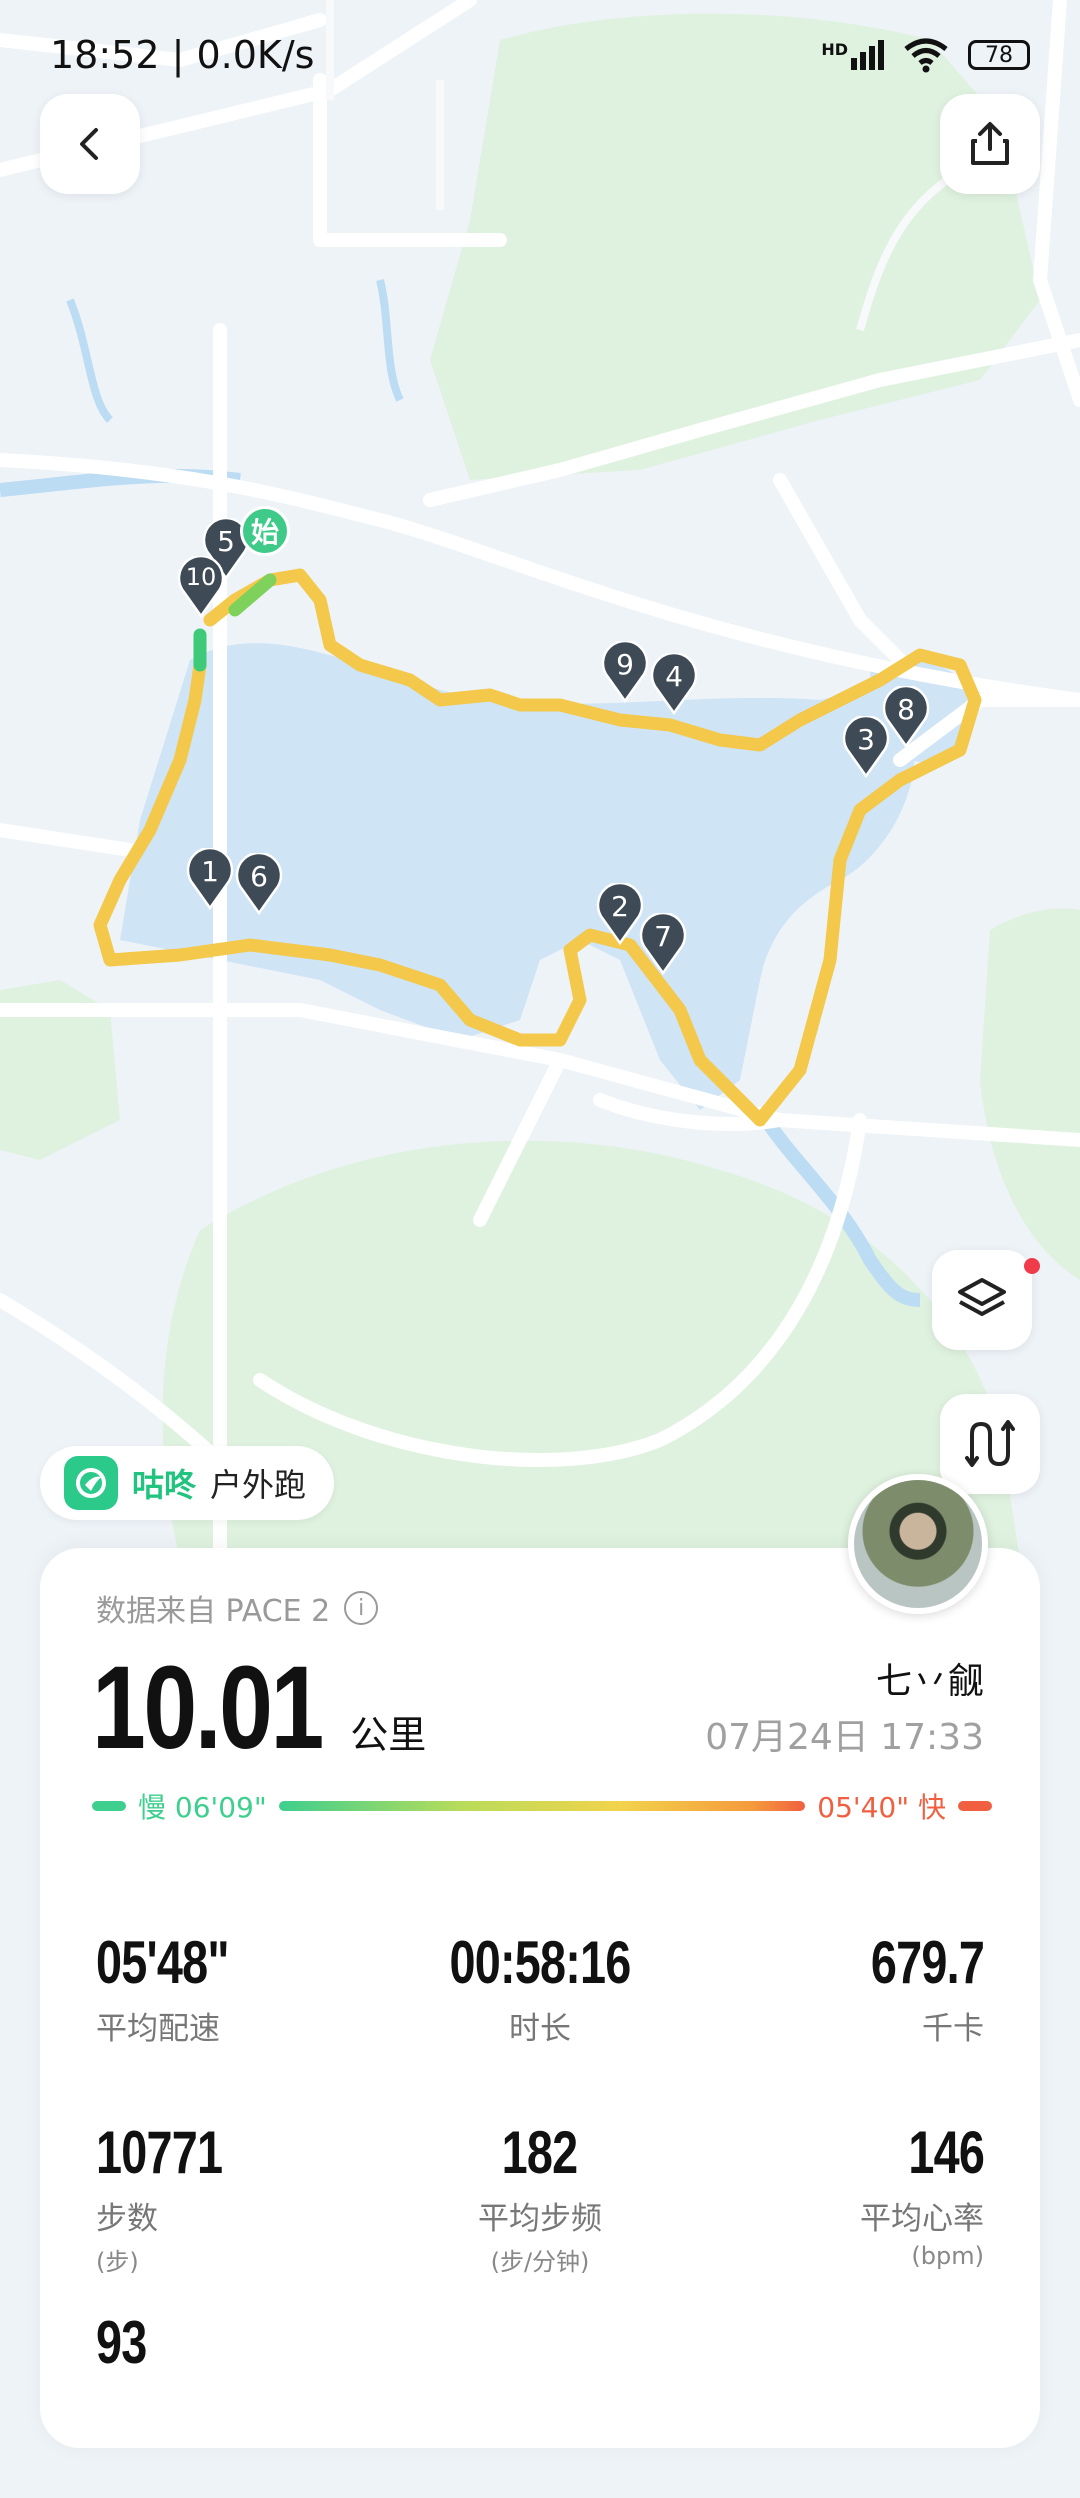  I want to click on codoon-logo-icon, so click(91, 1483).